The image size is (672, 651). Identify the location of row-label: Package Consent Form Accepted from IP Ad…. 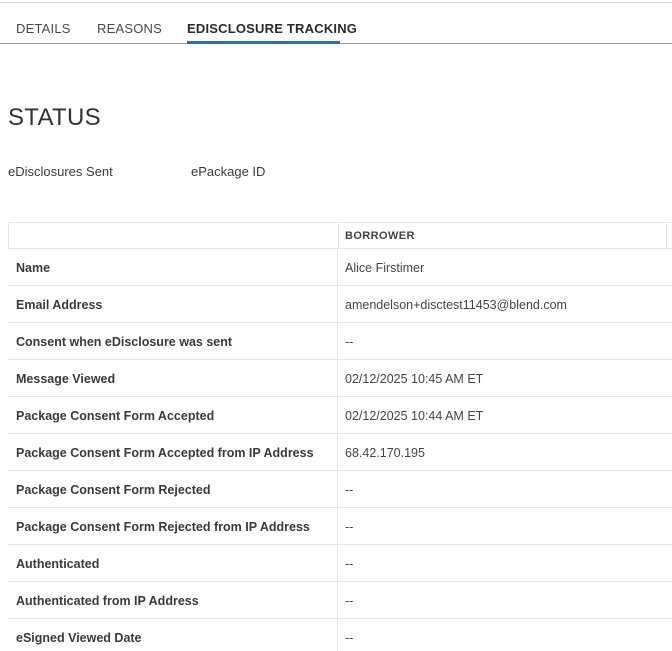
(165, 453).